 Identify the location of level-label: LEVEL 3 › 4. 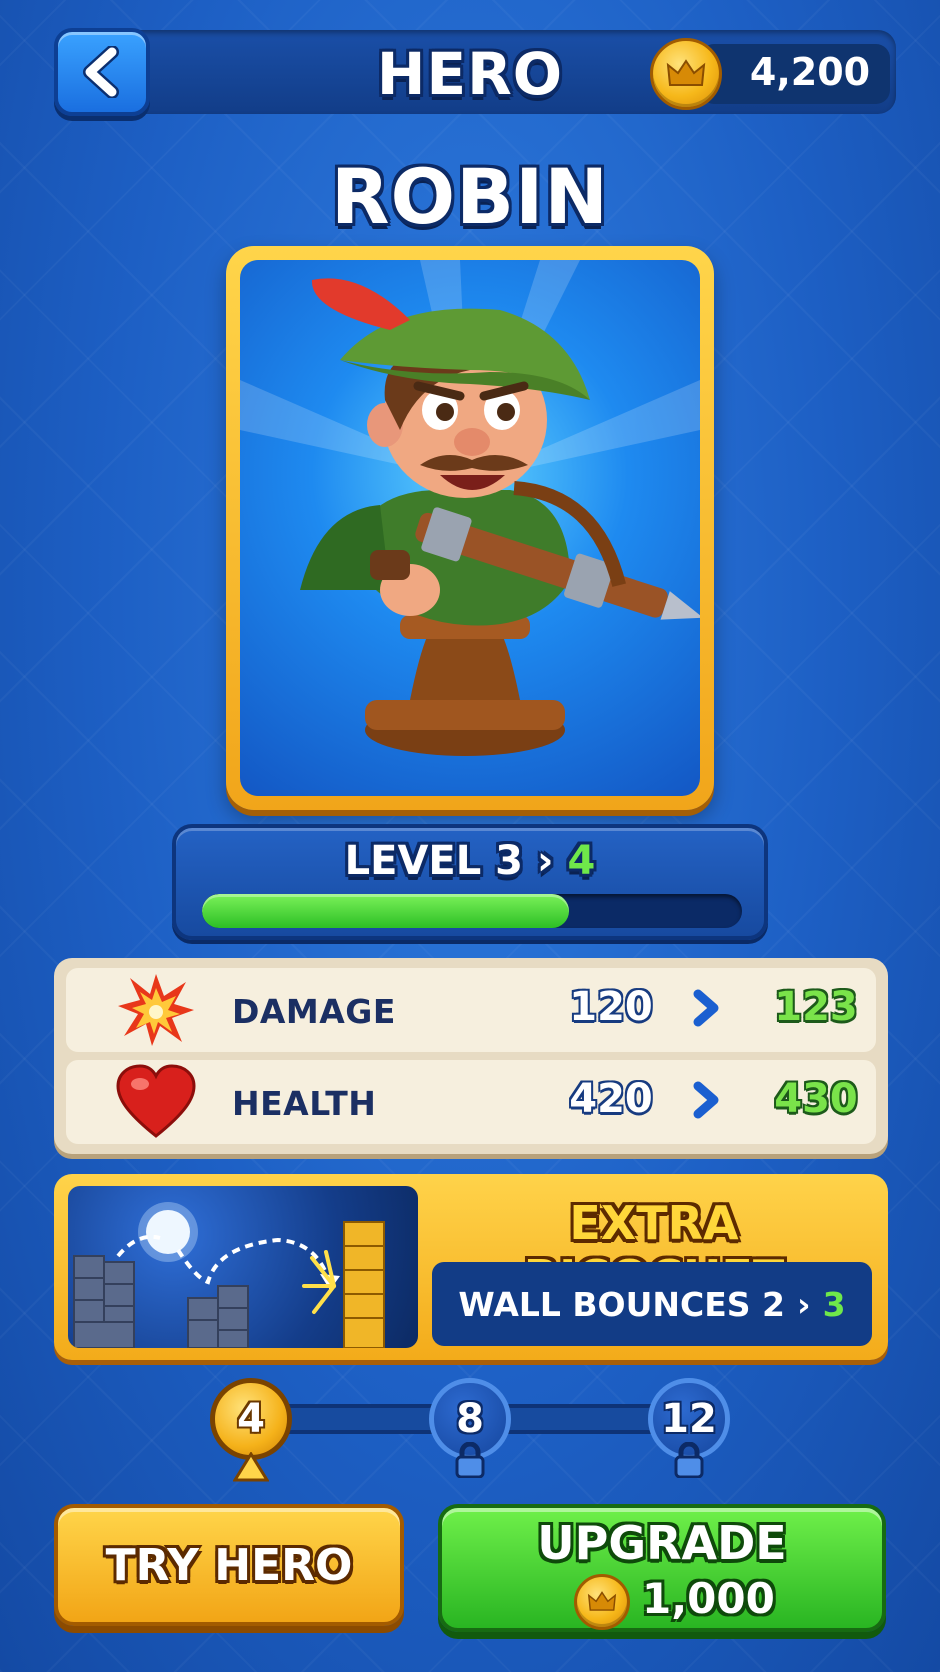
(470, 861).